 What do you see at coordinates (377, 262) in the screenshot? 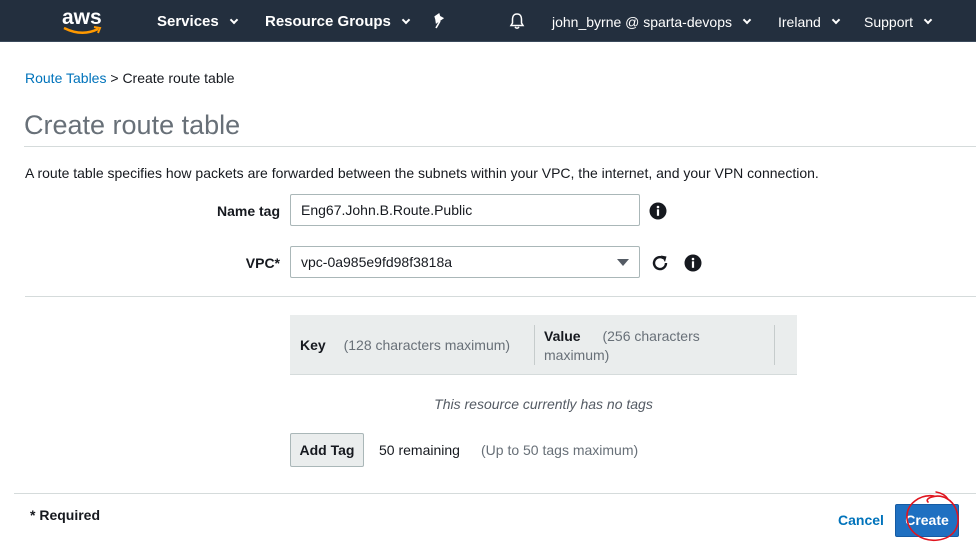
I see `vpc-selected-value: vpc-0a985e9fd98f3818a` at bounding box center [377, 262].